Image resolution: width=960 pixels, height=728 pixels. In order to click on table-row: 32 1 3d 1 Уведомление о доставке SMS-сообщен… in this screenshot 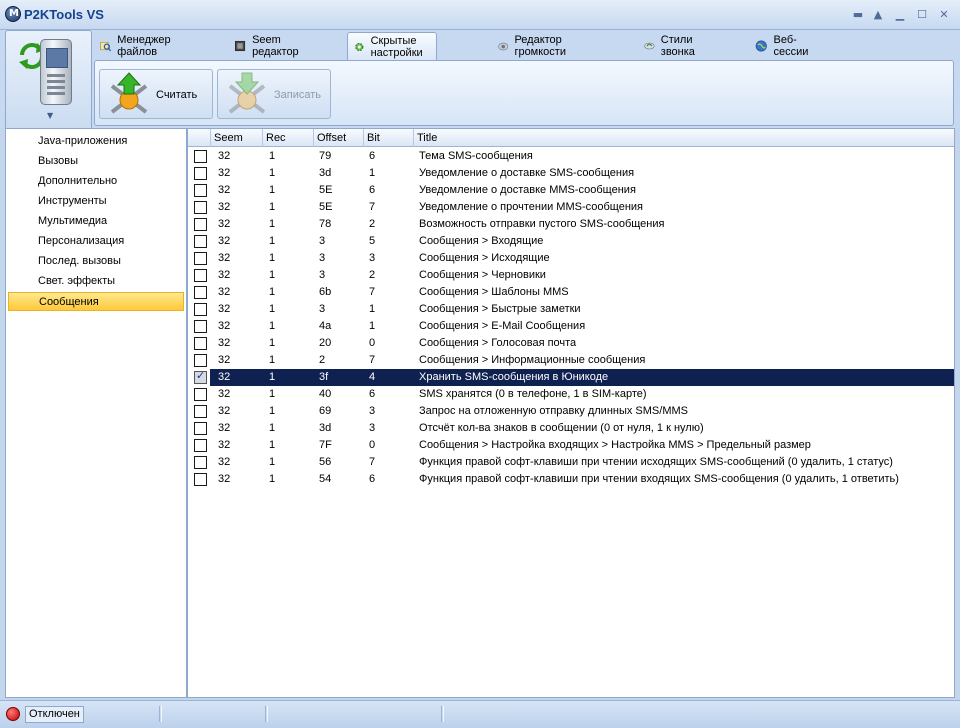, I will do `click(571, 173)`.